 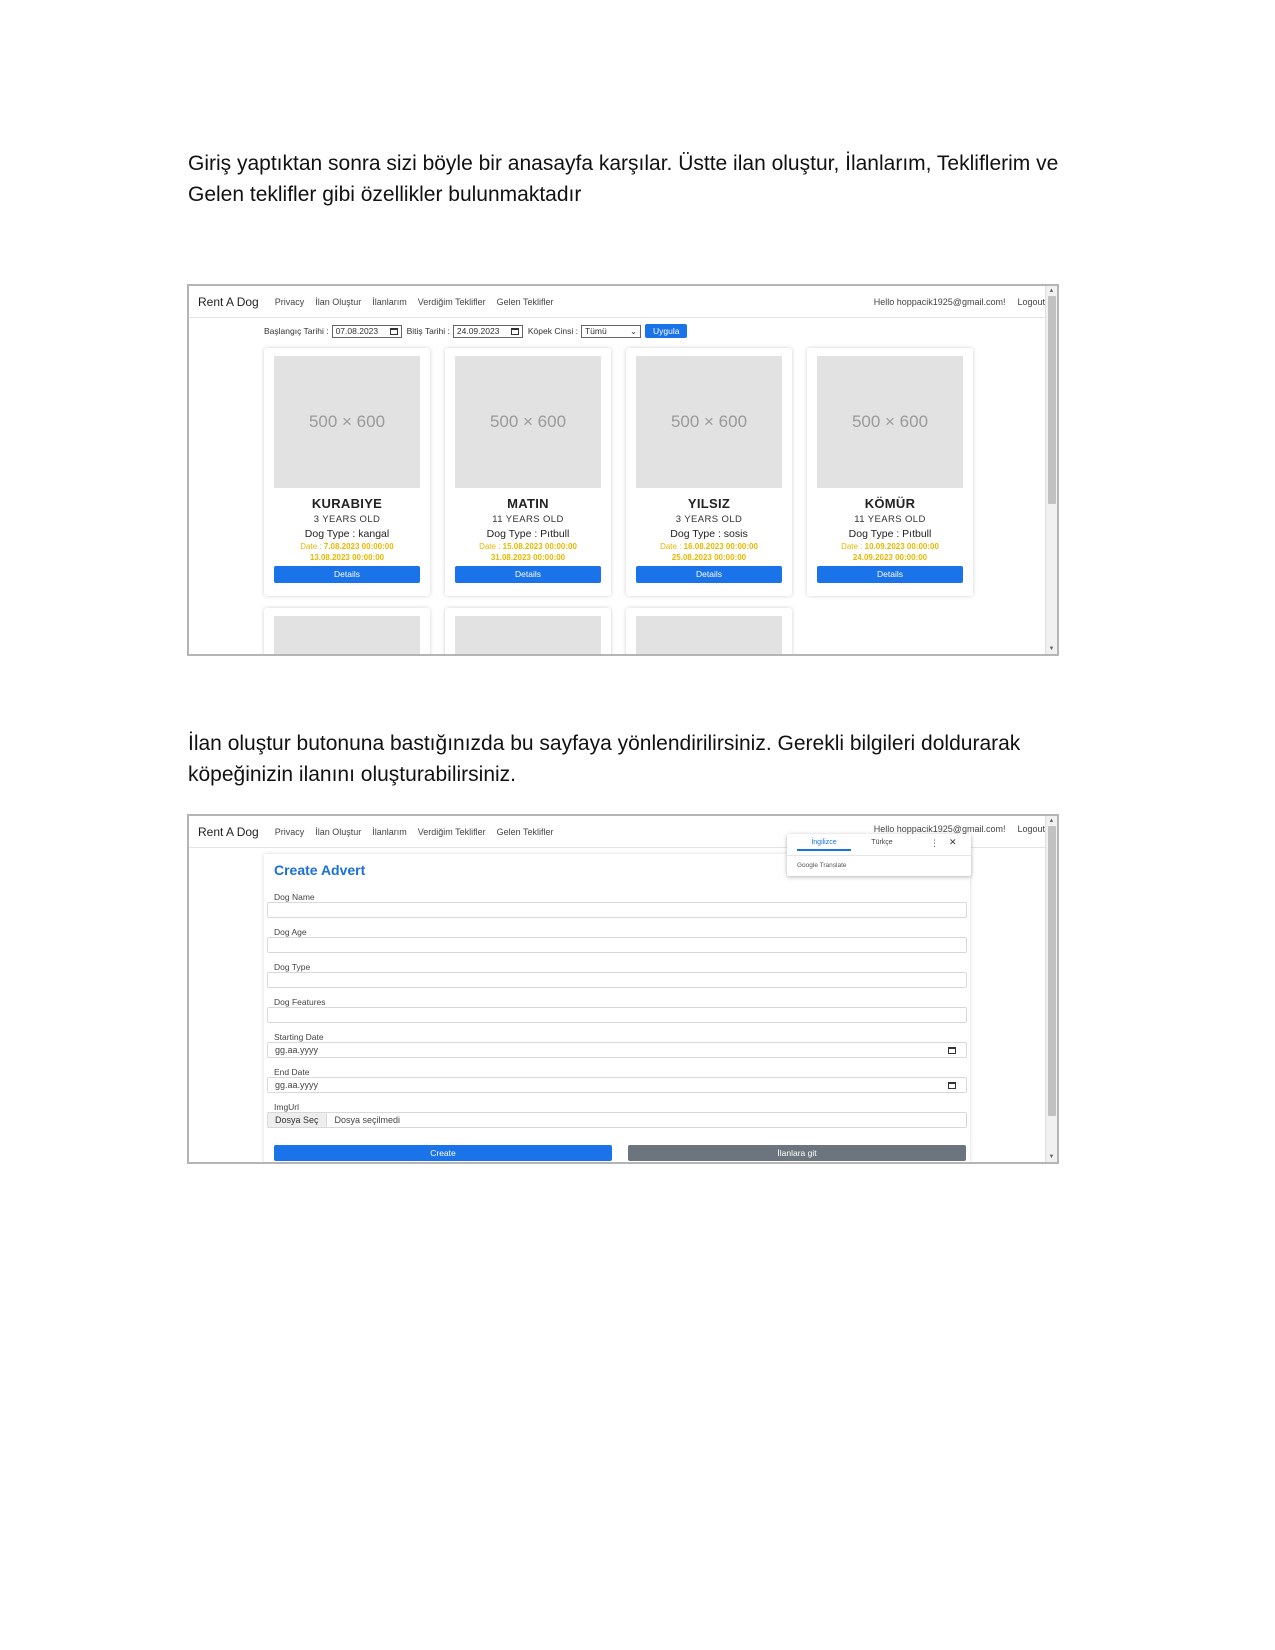 I want to click on date-start: Date : 15.08.2023 00:00:00, so click(x=528, y=546).